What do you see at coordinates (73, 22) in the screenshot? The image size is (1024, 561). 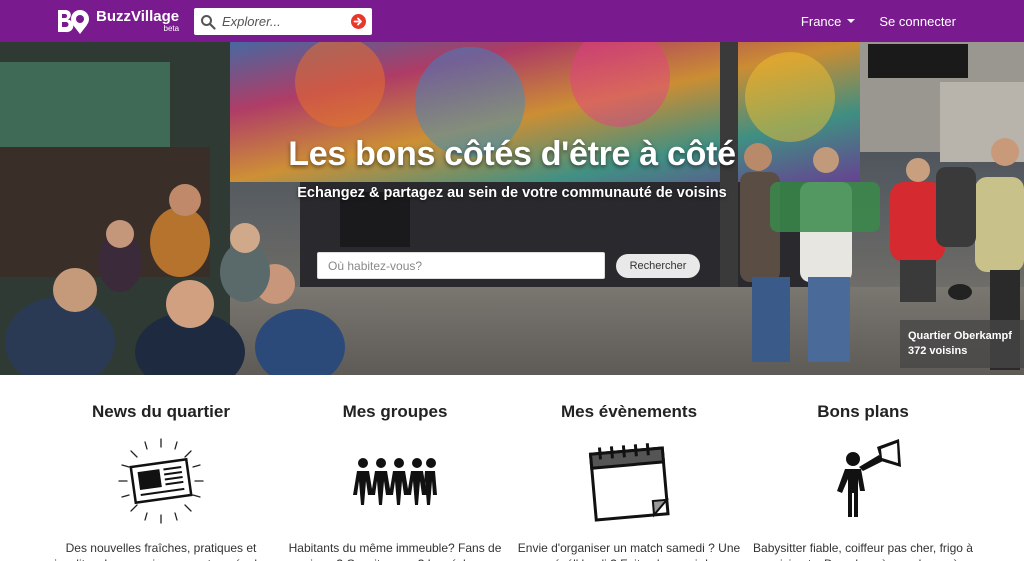 I see `buzzvillage-logo-icon` at bounding box center [73, 22].